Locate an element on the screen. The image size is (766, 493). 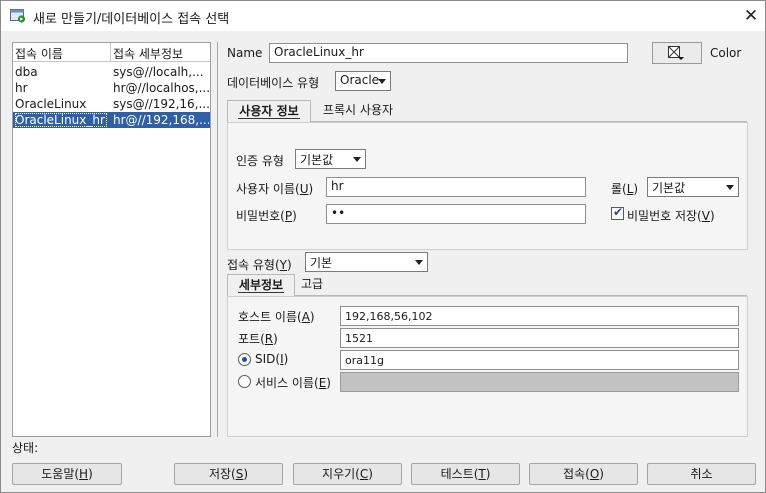
color-button is located at coordinates (677, 53).